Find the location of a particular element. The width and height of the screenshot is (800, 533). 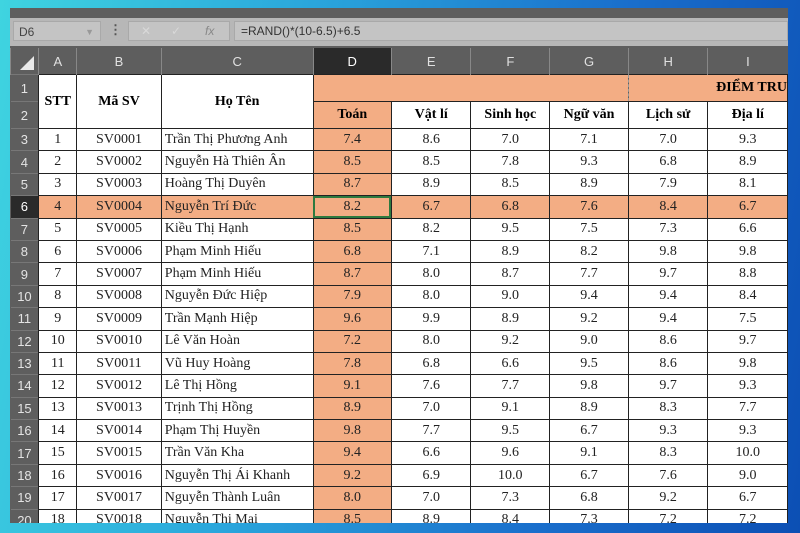

row-header: 3 is located at coordinates (24, 139).